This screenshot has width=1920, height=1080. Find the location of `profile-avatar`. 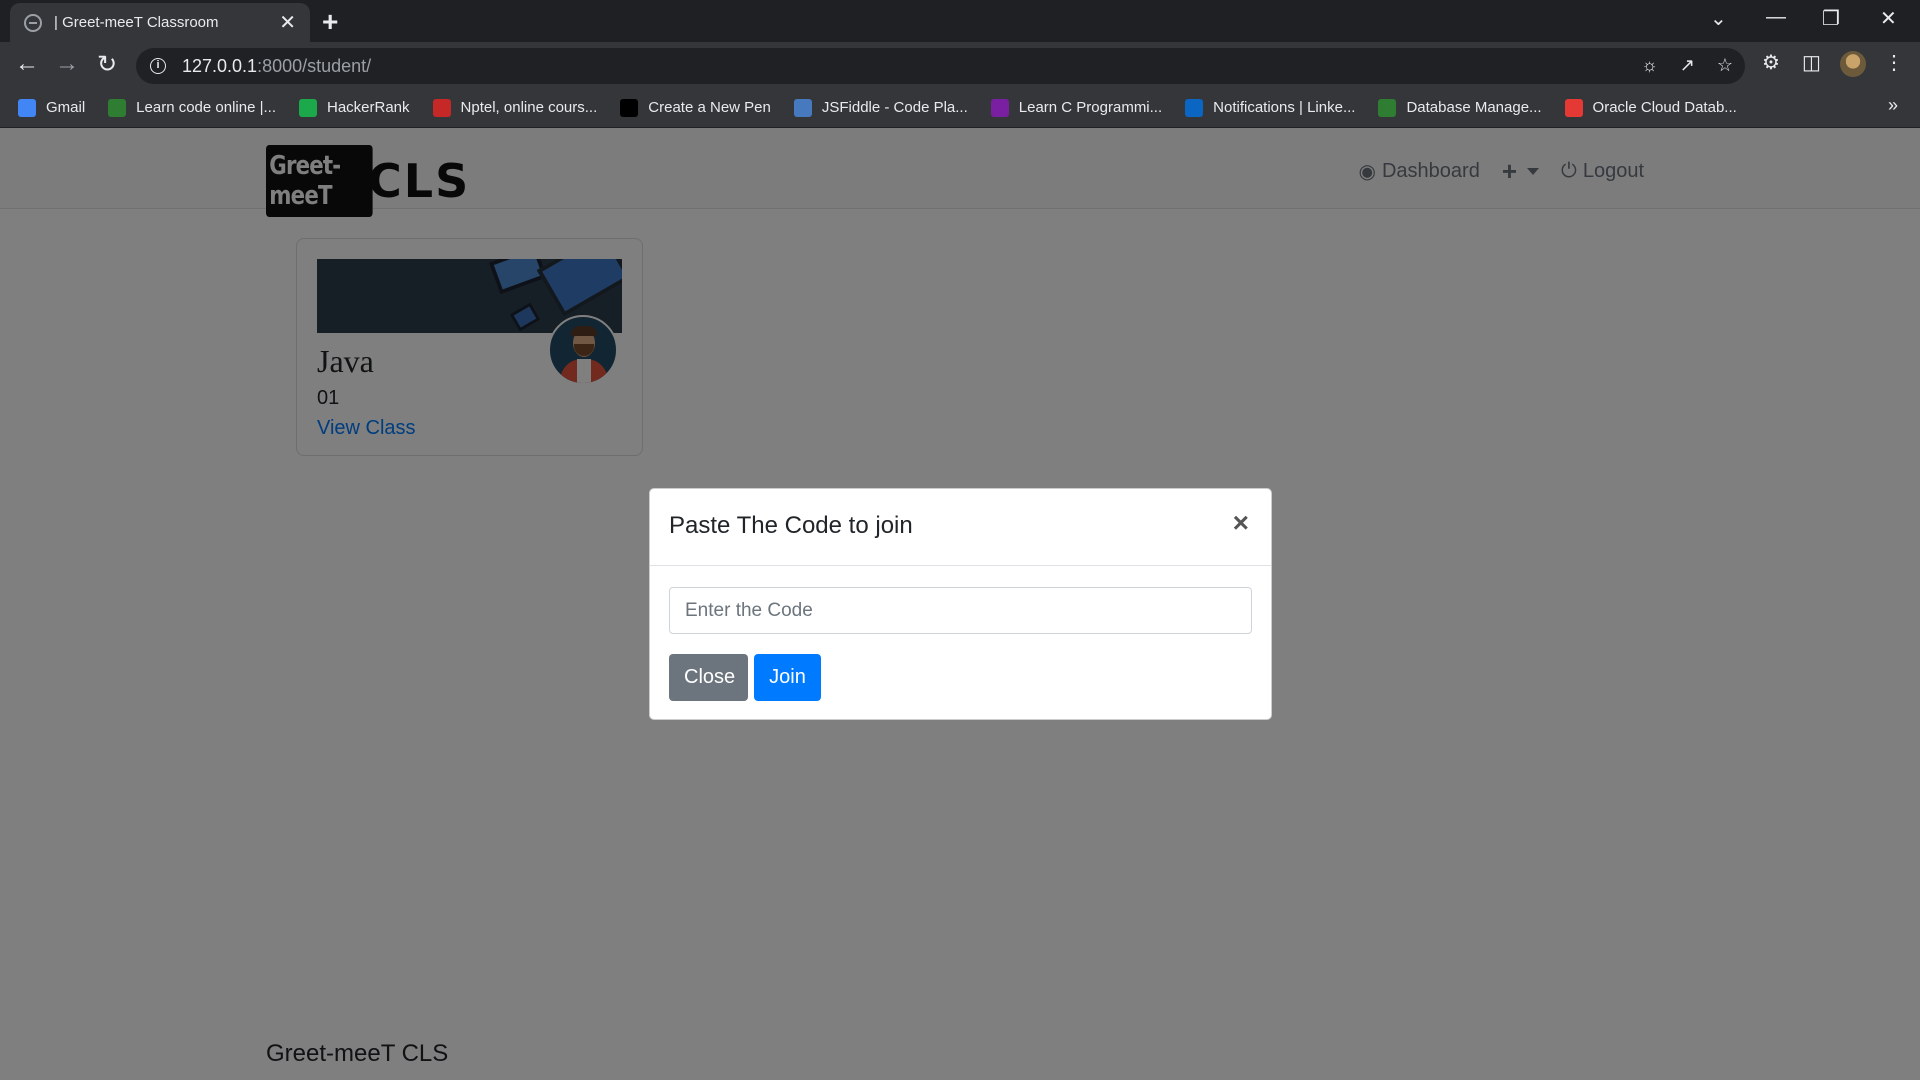

profile-avatar is located at coordinates (1853, 64).